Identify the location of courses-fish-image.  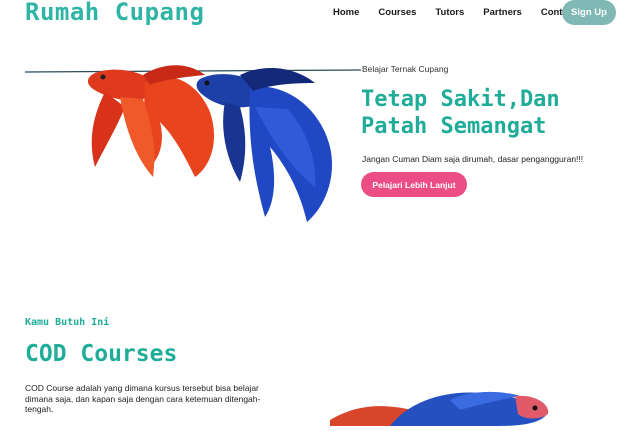
(445, 403).